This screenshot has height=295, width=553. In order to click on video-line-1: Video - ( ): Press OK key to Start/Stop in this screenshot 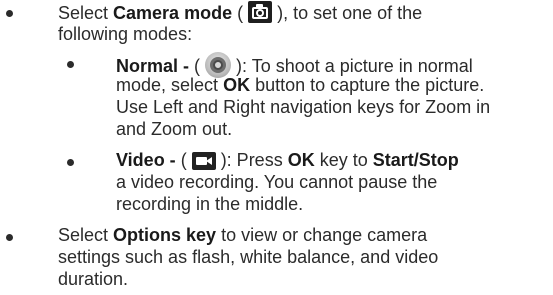, I will do `click(287, 160)`.